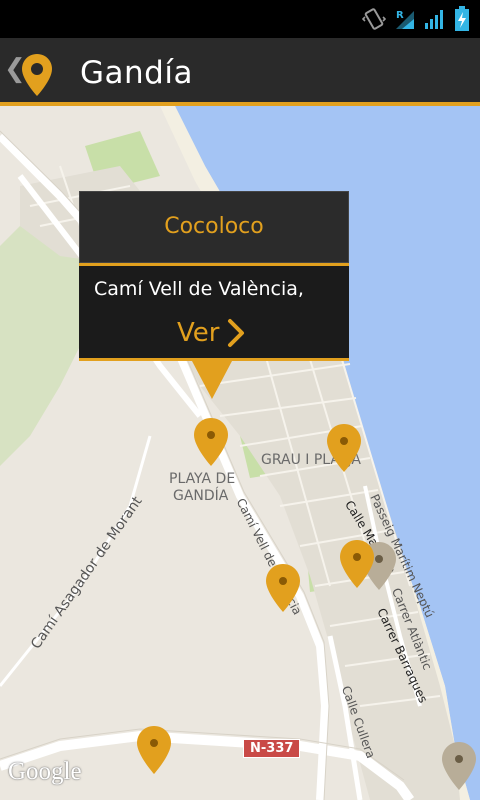  I want to click on battery-icon, so click(462, 18).